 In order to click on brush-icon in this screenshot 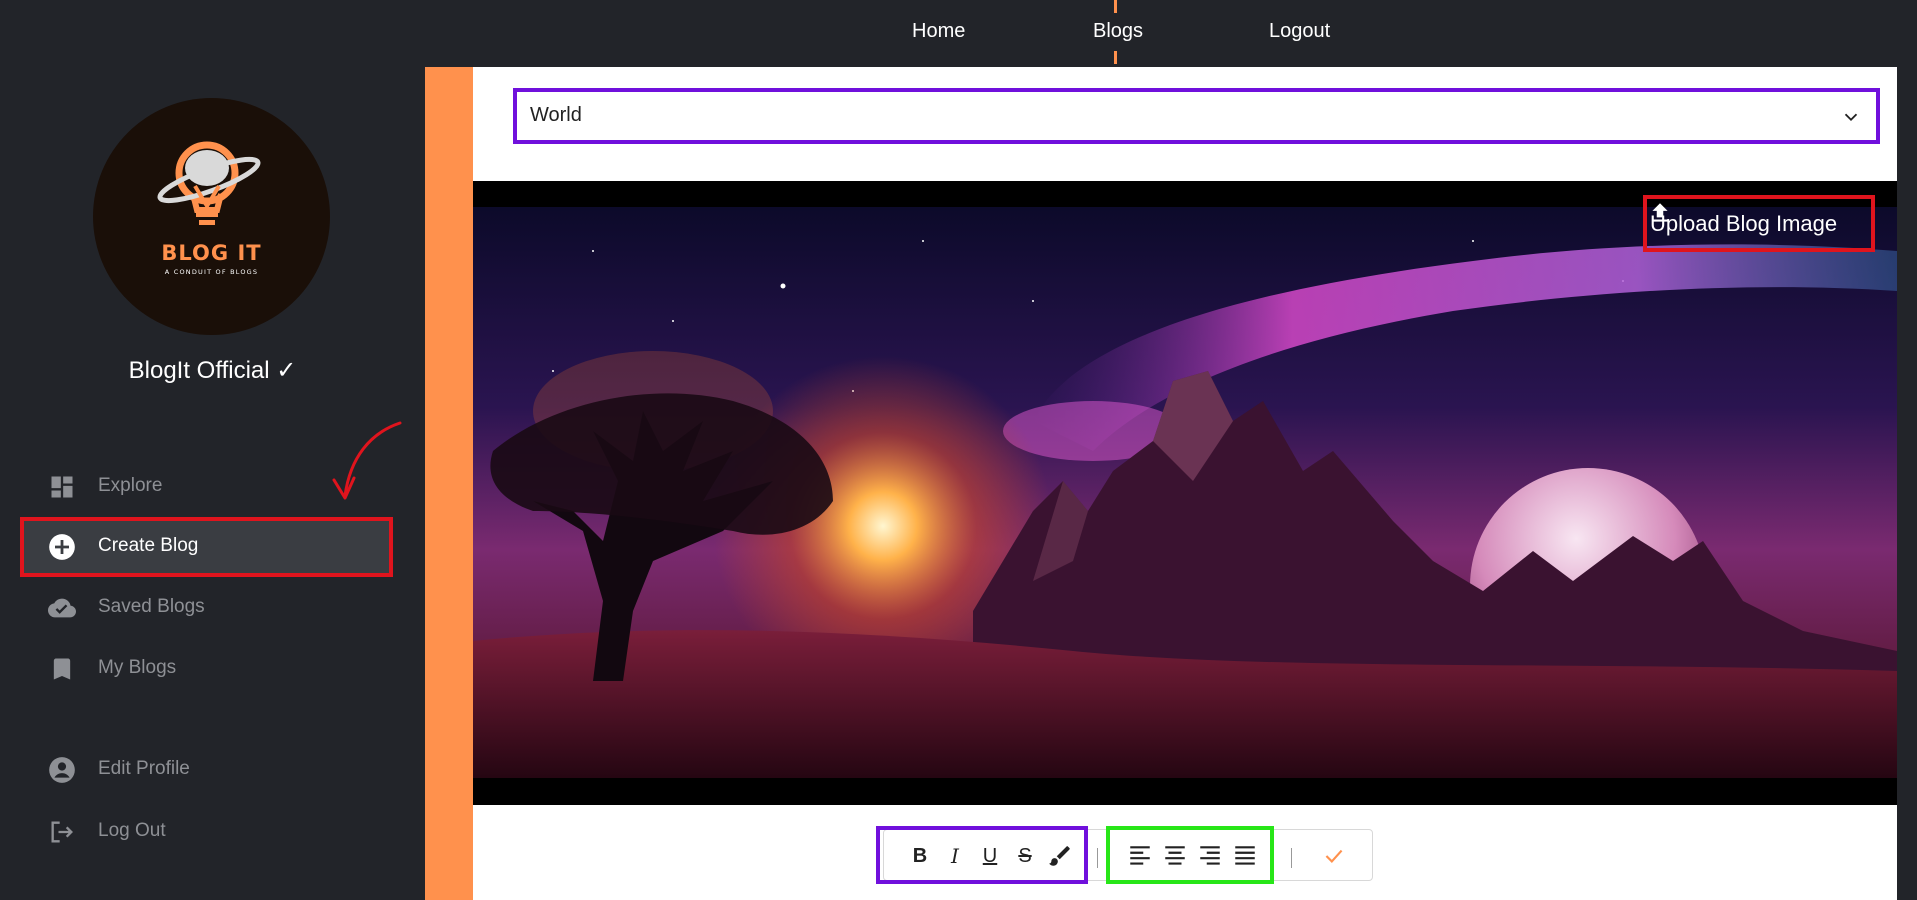, I will do `click(1060, 856)`.